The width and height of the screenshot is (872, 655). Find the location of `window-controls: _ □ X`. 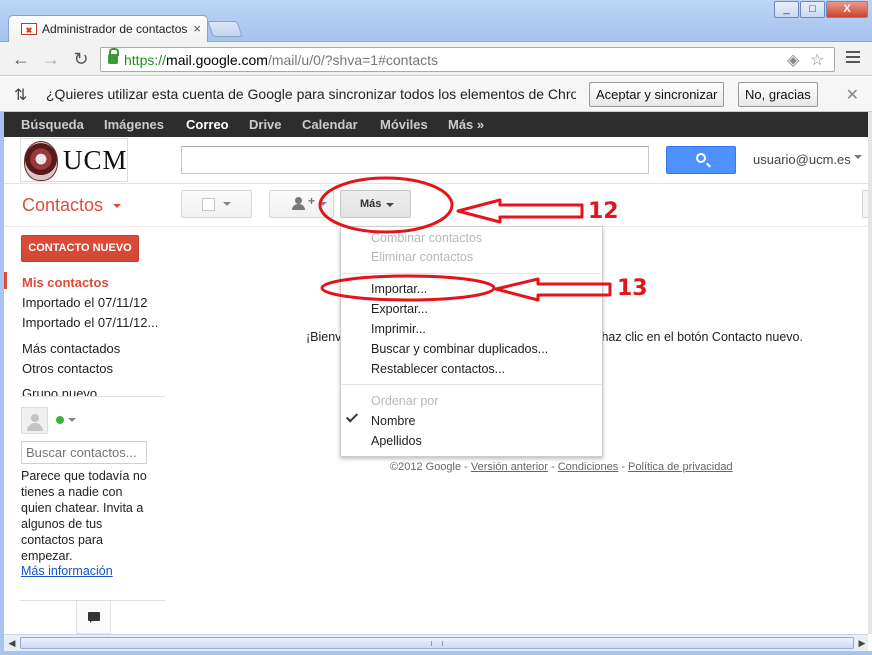

window-controls: _ □ X is located at coordinates (821, 9).